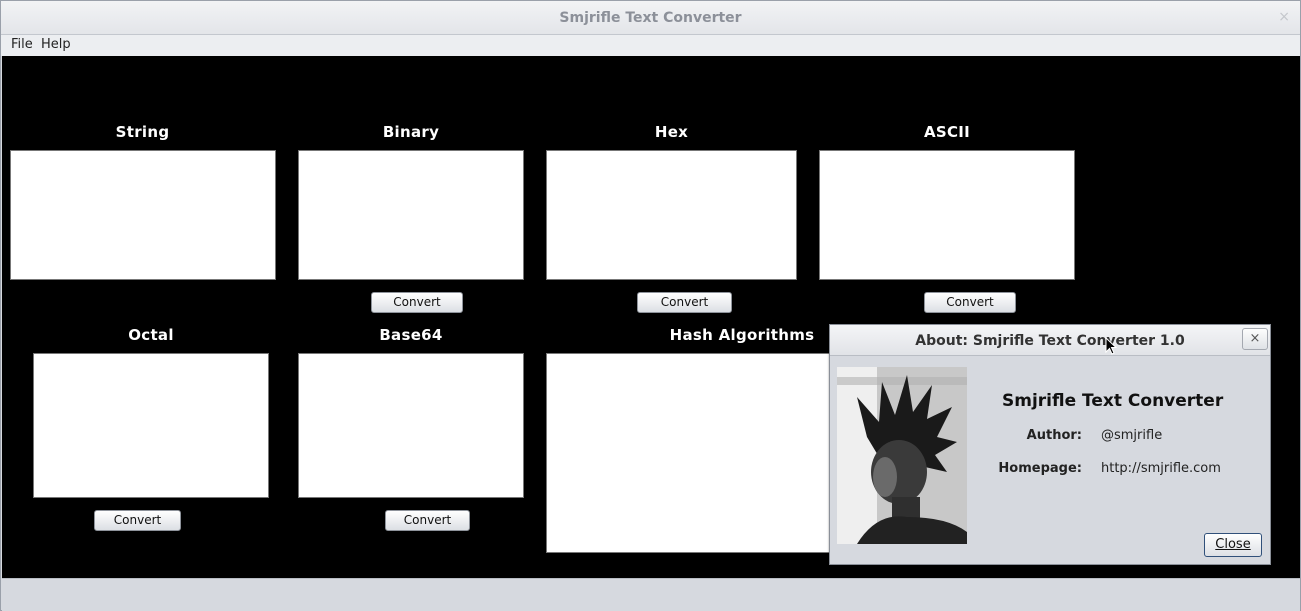 The image size is (1301, 611). What do you see at coordinates (947, 215) in the screenshot?
I see `ascii-textarea` at bounding box center [947, 215].